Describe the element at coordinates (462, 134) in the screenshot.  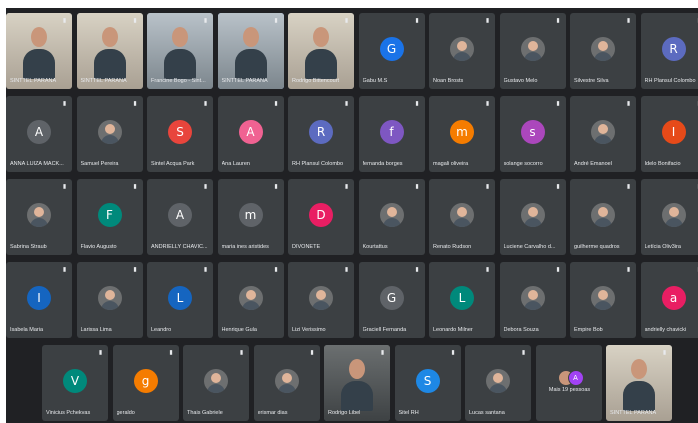
I see `participant-tile: m ▮ magali oliveira` at that location.